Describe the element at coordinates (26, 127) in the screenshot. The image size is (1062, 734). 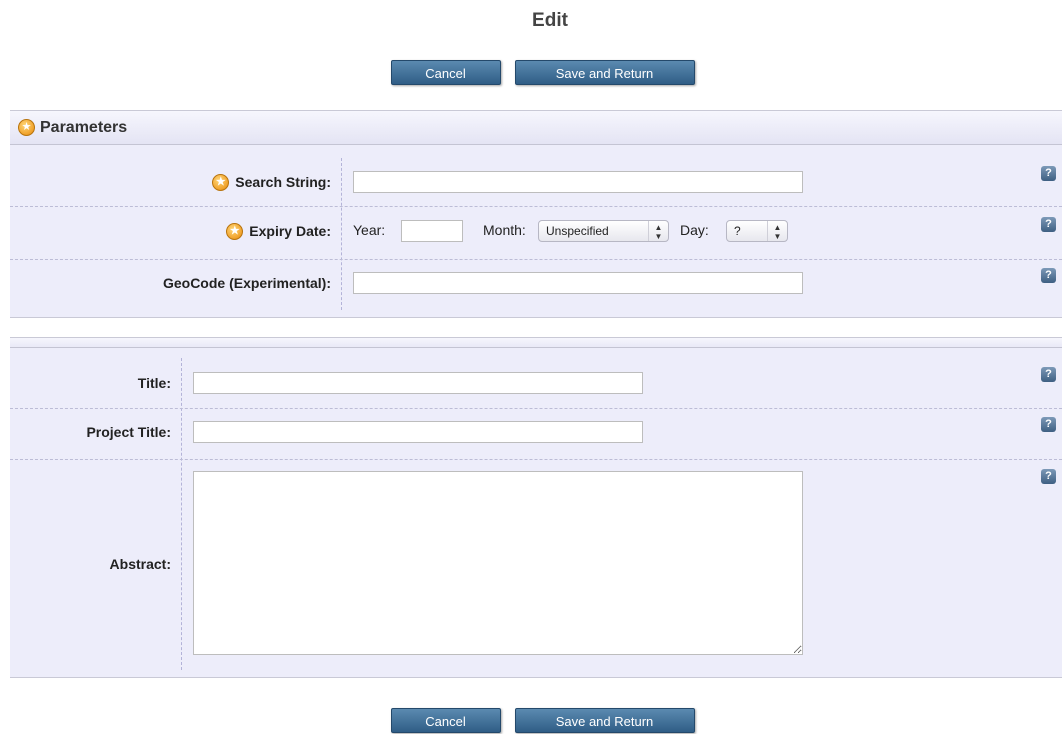
I see `star-icon` at that location.